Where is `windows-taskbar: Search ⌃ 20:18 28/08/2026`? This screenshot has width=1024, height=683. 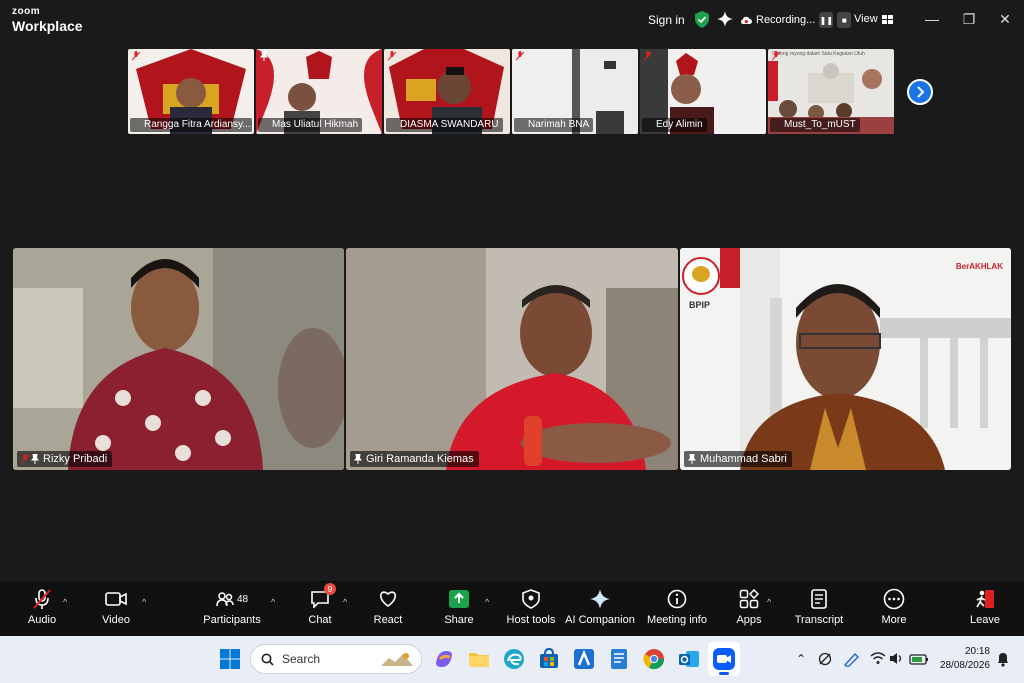 windows-taskbar: Search ⌃ 20:18 28/08/2026 is located at coordinates (512, 659).